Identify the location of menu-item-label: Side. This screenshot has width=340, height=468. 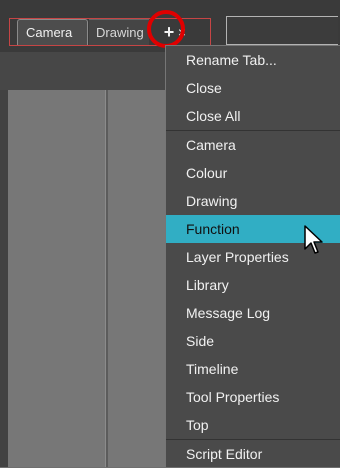
(200, 341).